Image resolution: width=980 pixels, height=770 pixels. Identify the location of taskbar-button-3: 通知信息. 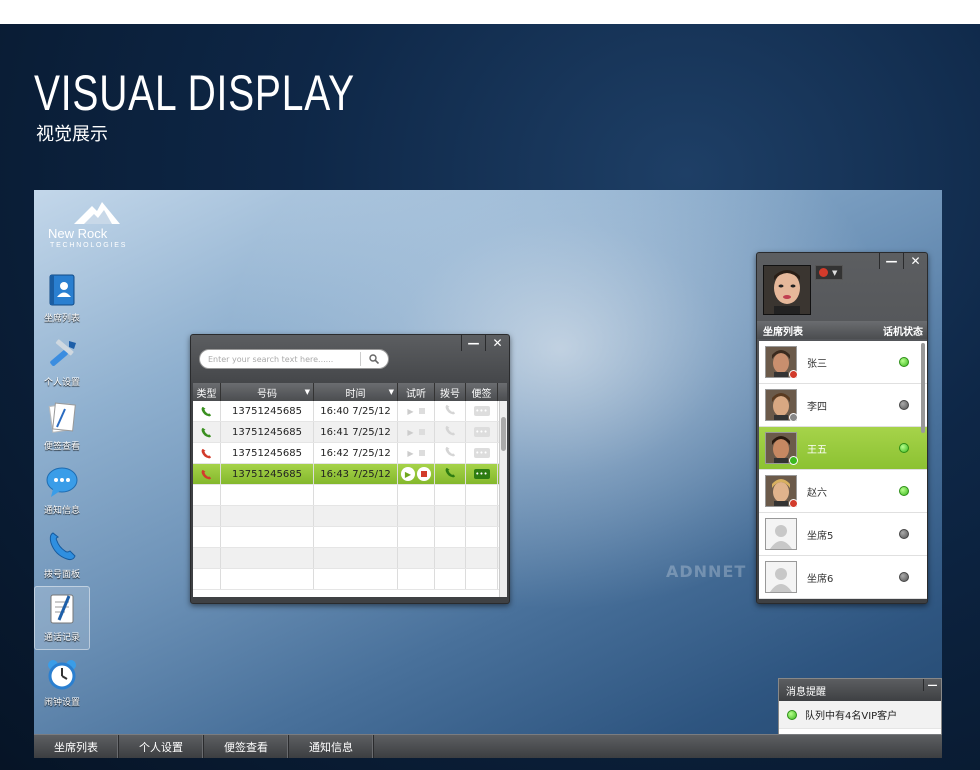
(331, 746).